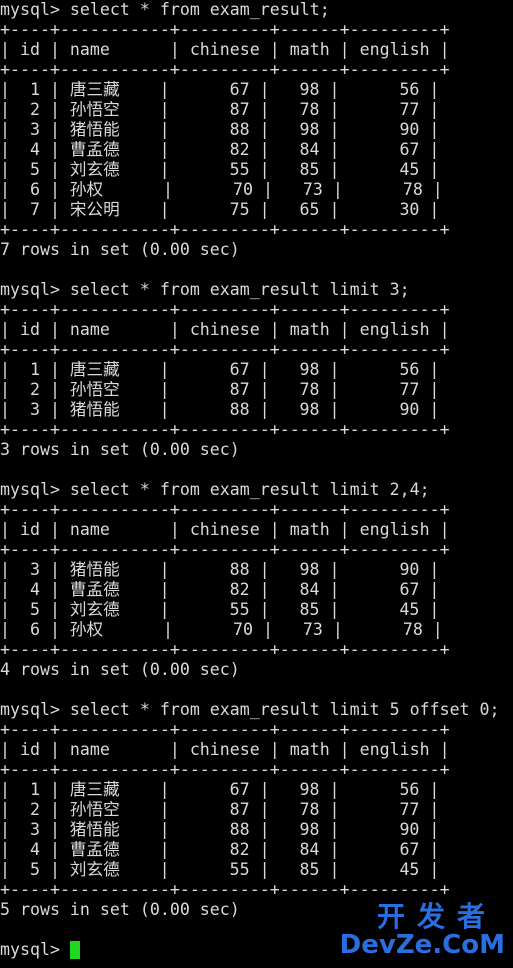 The height and width of the screenshot is (968, 513). What do you see at coordinates (165, 9) in the screenshot?
I see `command-line: mysql> select * from exam_result;` at bounding box center [165, 9].